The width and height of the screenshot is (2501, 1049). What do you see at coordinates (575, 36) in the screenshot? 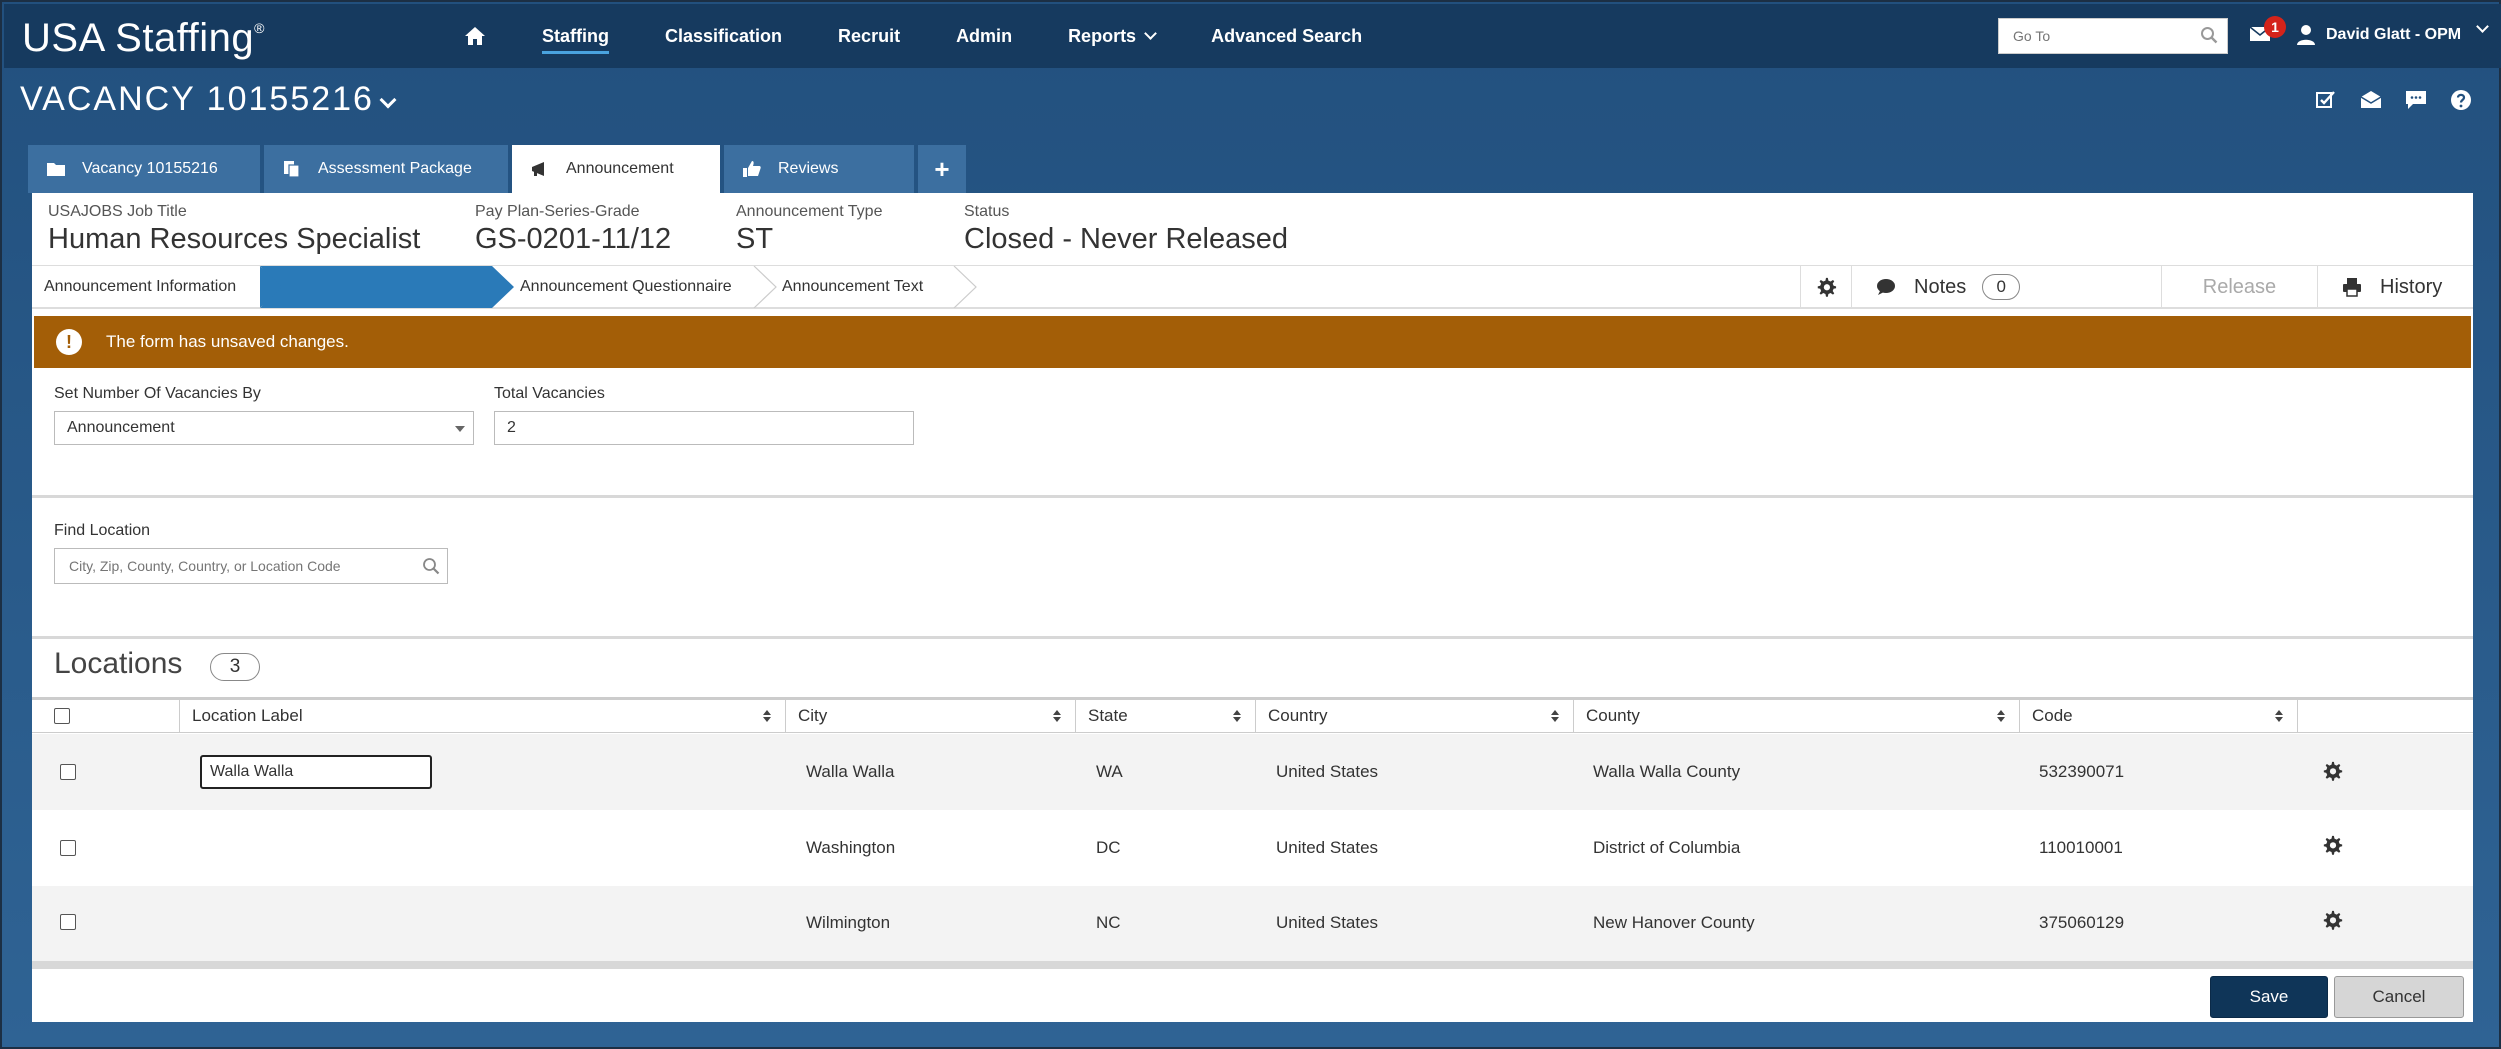
I see `nav-staffing: Staffing` at bounding box center [575, 36].